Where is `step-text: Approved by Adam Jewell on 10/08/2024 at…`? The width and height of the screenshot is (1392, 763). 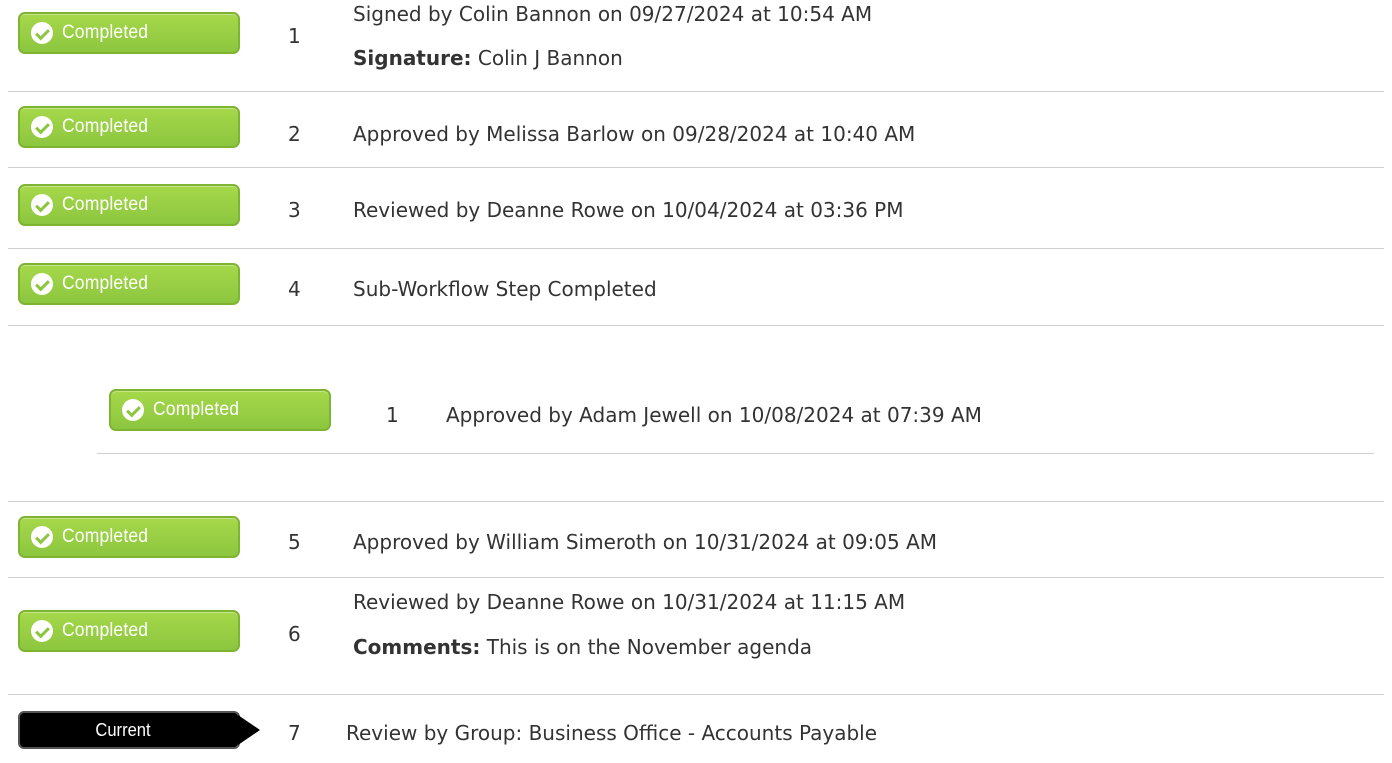
step-text: Approved by Adam Jewell on 10/08/2024 at… is located at coordinates (714, 415).